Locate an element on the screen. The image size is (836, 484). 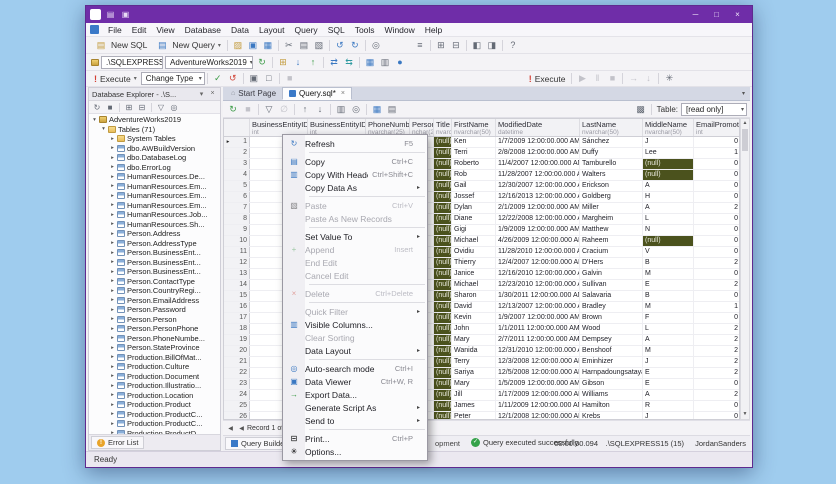
row-header: 8 is located at coordinates (237, 219).